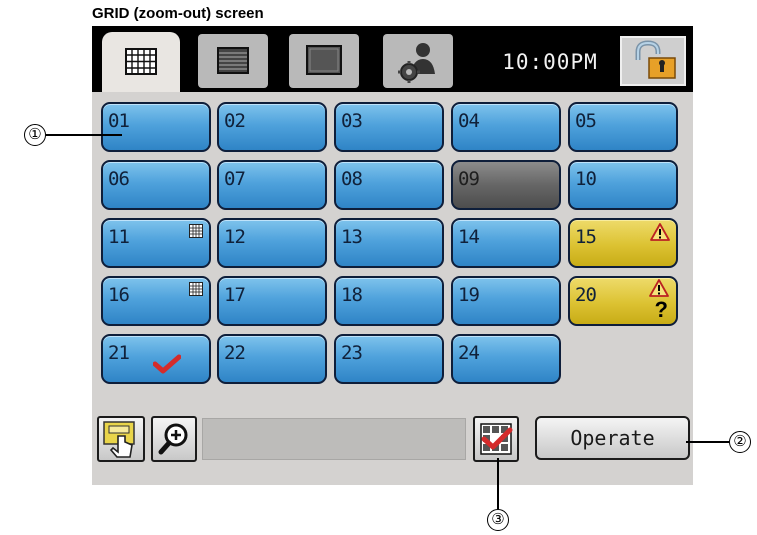  I want to click on bottom-bar: Operate, so click(392, 440).